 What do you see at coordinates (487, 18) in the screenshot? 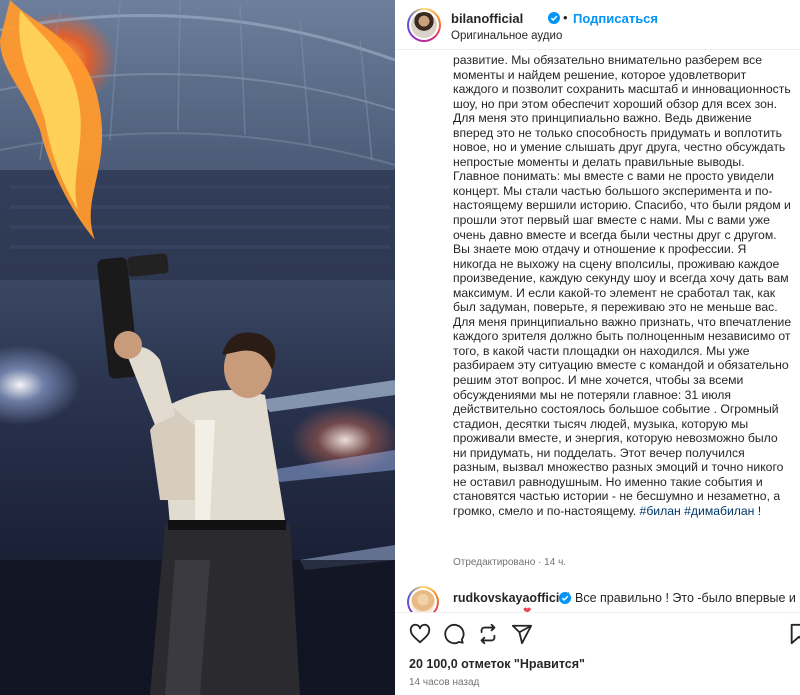
I see `author-username: bilanofficial` at bounding box center [487, 18].